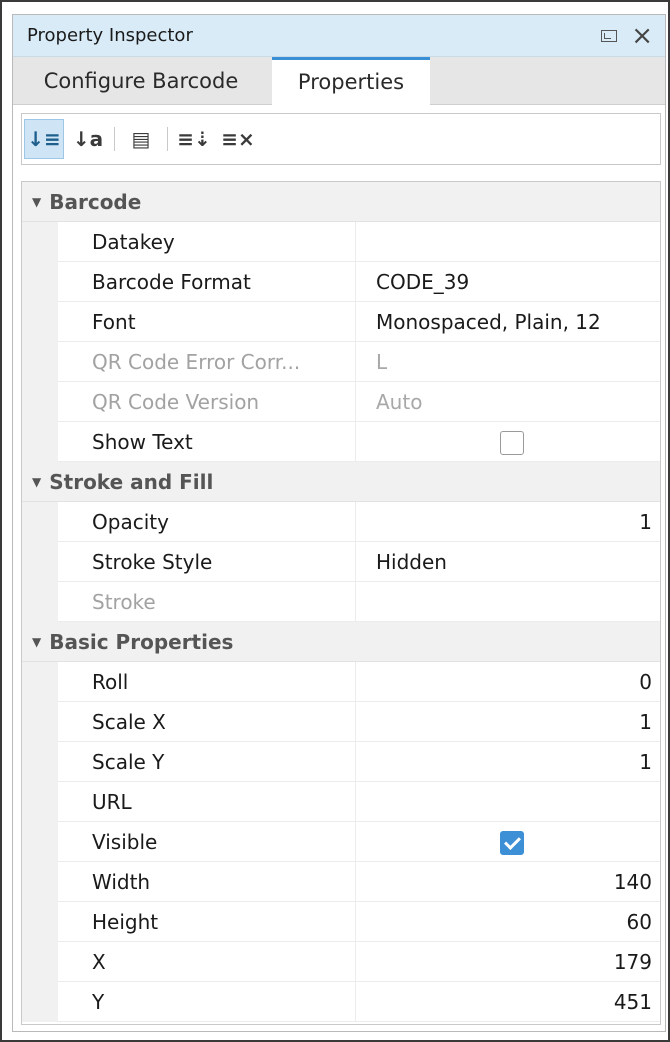 This screenshot has width=670, height=1042. I want to click on property-name: Datakey, so click(133, 242).